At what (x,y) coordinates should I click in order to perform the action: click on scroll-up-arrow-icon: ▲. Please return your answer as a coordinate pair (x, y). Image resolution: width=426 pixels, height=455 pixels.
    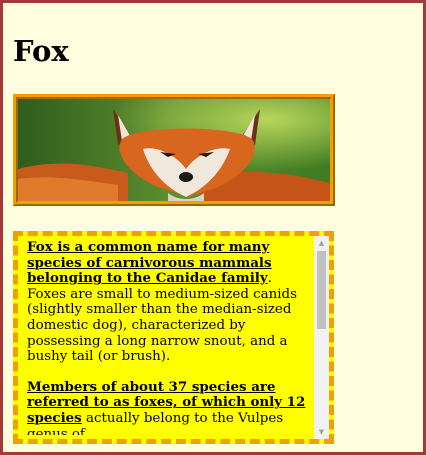
    Looking at the image, I should click on (321, 243).